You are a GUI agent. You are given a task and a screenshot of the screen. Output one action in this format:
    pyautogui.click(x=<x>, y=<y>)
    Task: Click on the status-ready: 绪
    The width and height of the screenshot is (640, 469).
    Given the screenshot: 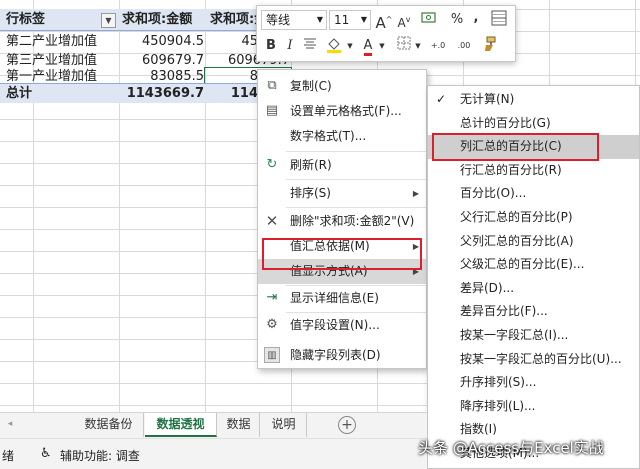 What is the action you would take?
    pyautogui.click(x=8, y=456)
    